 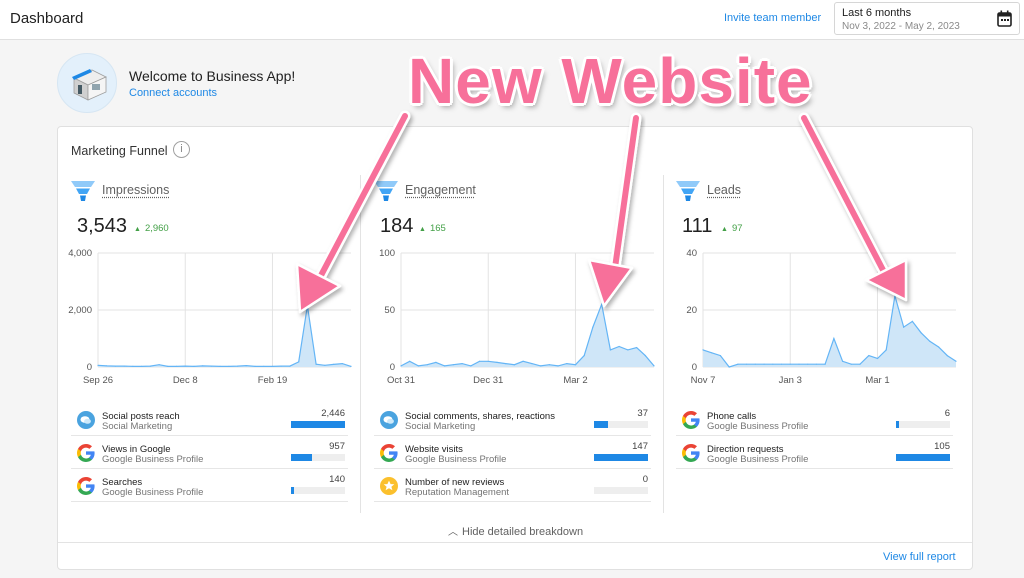 What do you see at coordinates (877, 13) in the screenshot?
I see `date-range-label: Last 6 months` at bounding box center [877, 13].